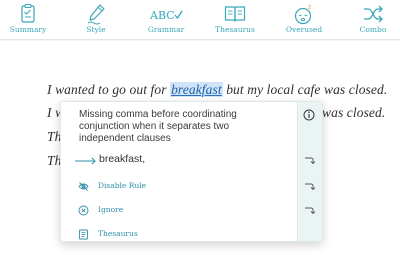 This screenshot has height=255, width=400. What do you see at coordinates (309, 171) in the screenshot?
I see `popup-side-column` at bounding box center [309, 171].